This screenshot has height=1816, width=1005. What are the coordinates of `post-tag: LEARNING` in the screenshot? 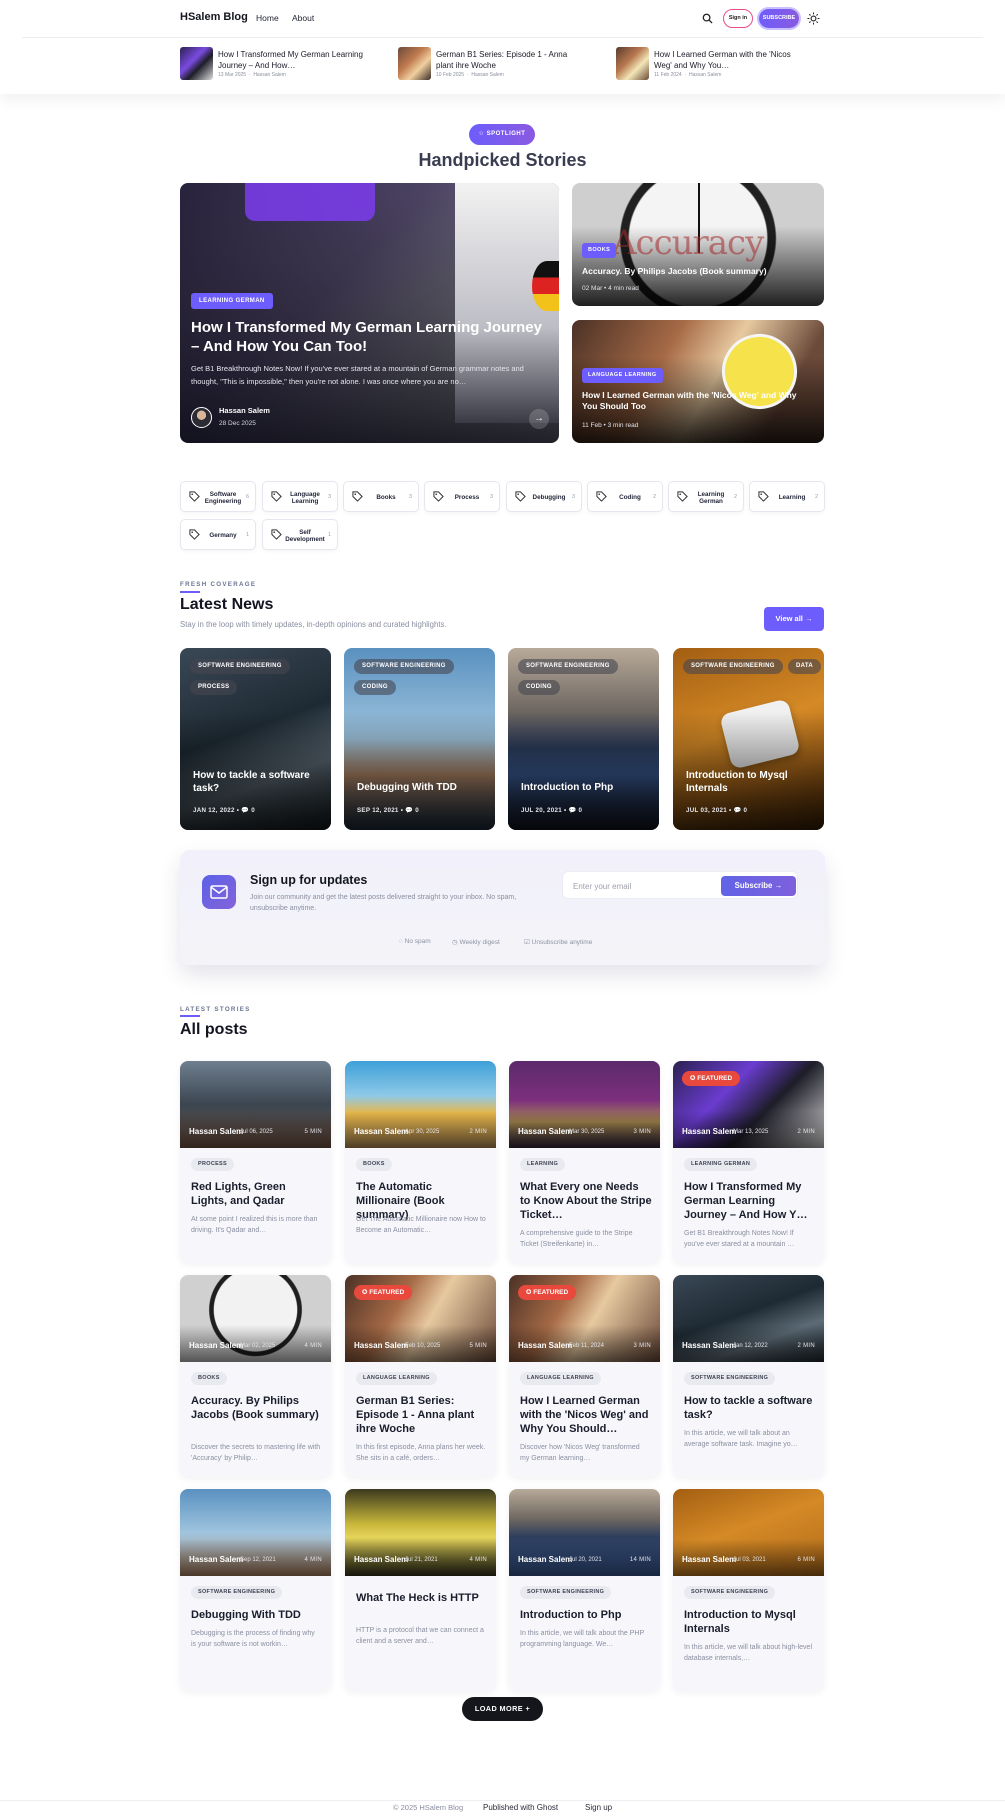 It's located at (543, 1164).